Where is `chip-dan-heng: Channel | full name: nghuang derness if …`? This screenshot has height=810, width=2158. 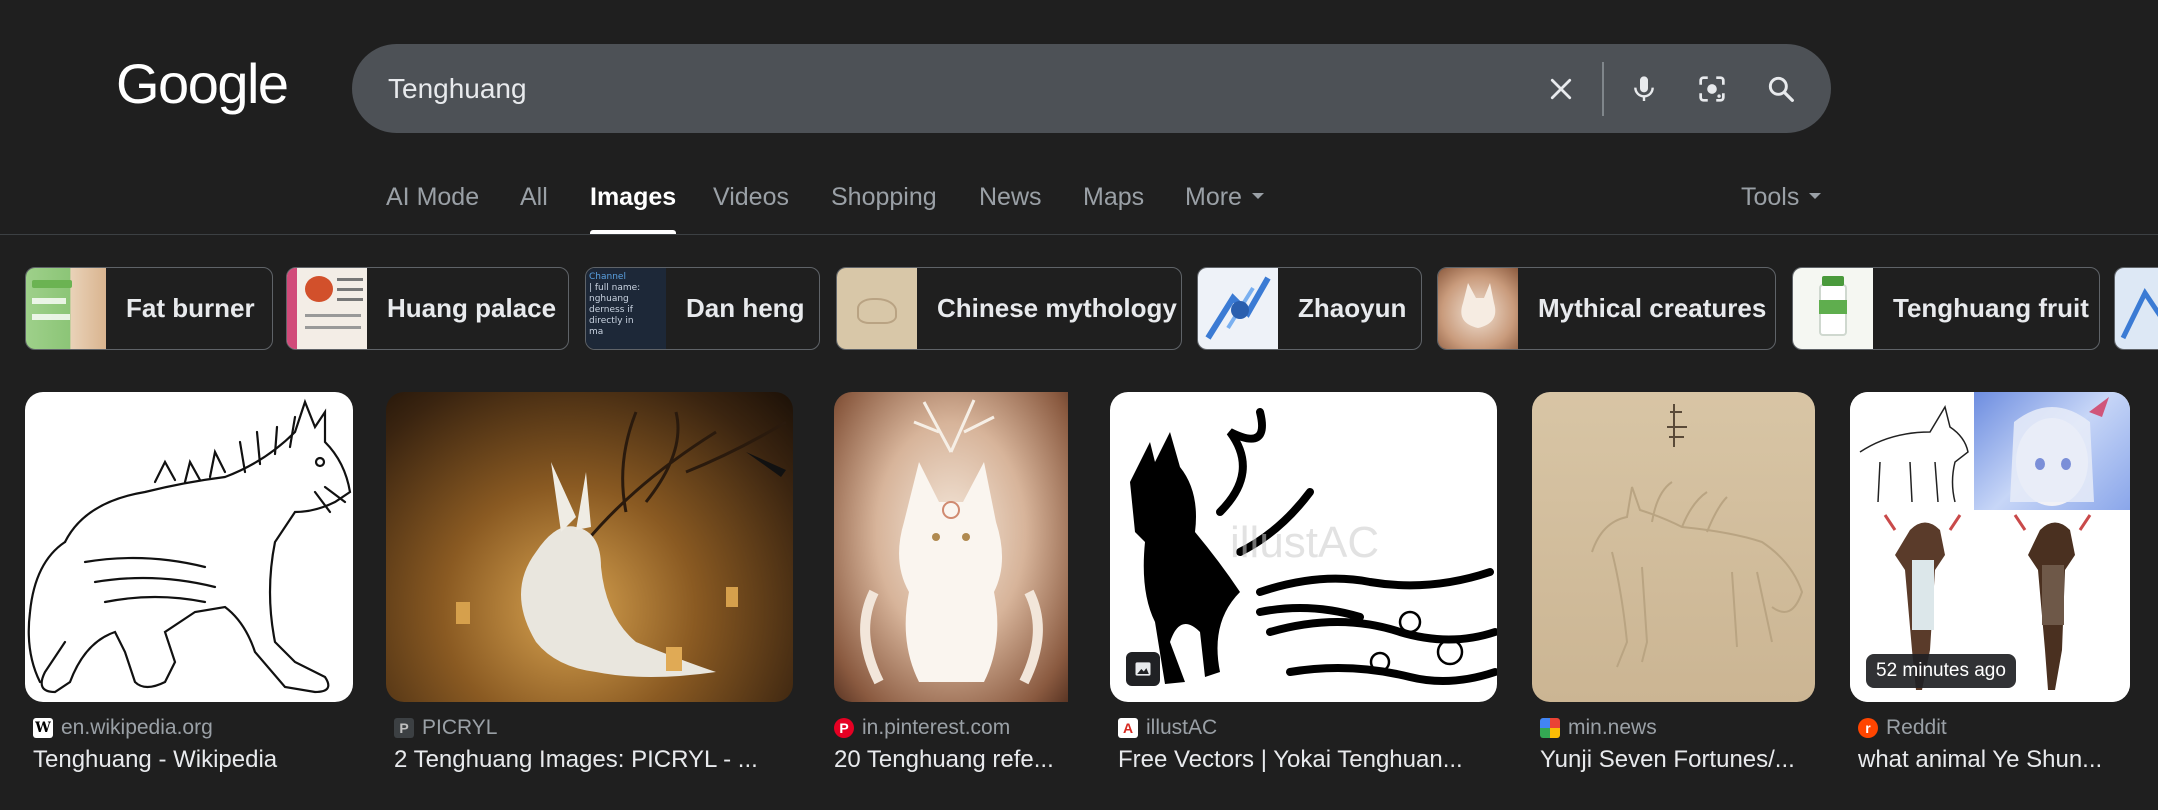 chip-dan-heng: Channel | full name: nghuang derness if … is located at coordinates (702, 308).